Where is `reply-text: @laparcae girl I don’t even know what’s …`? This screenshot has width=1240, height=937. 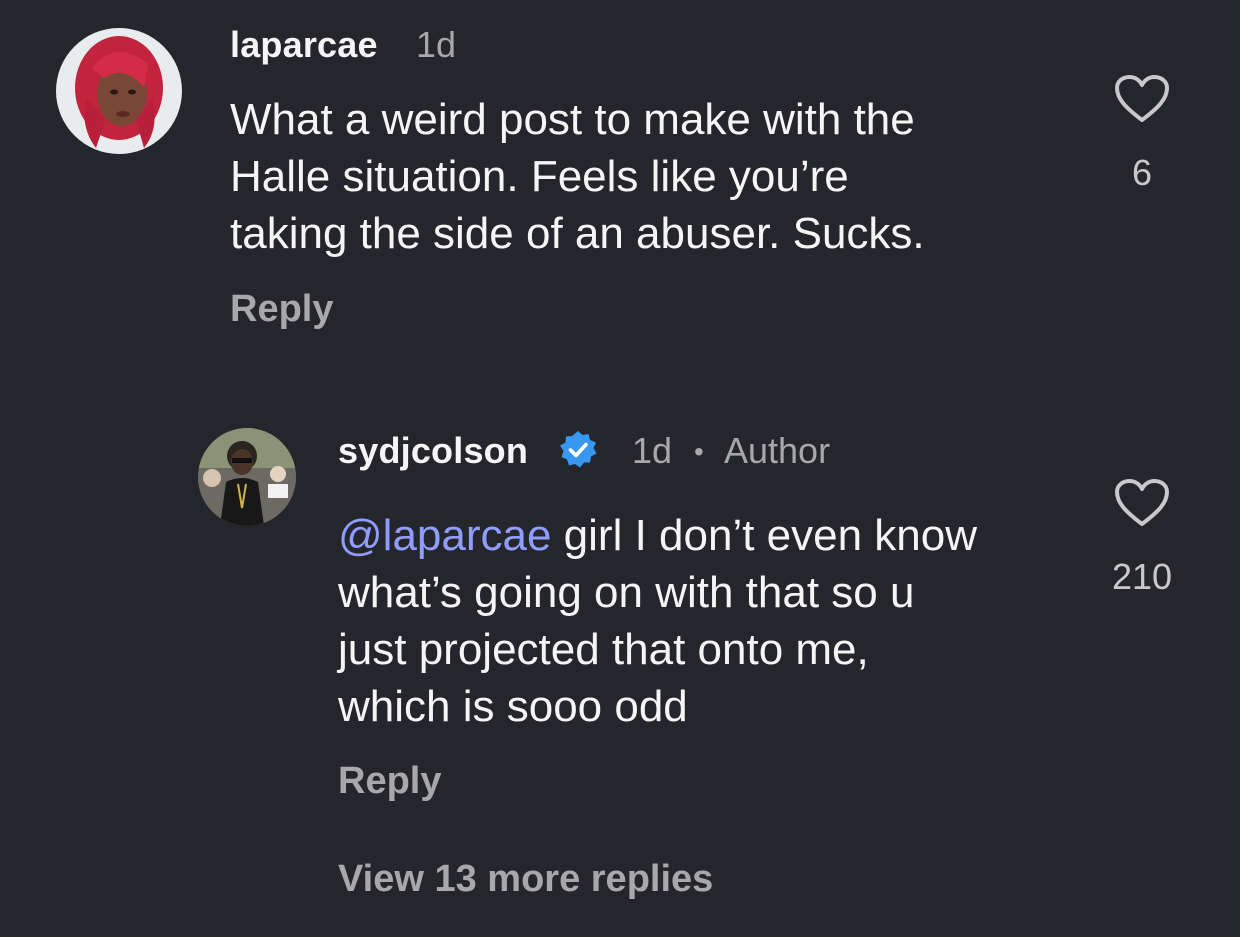
reply-text: @laparcae girl I don’t even know what’s … is located at coordinates (708, 621).